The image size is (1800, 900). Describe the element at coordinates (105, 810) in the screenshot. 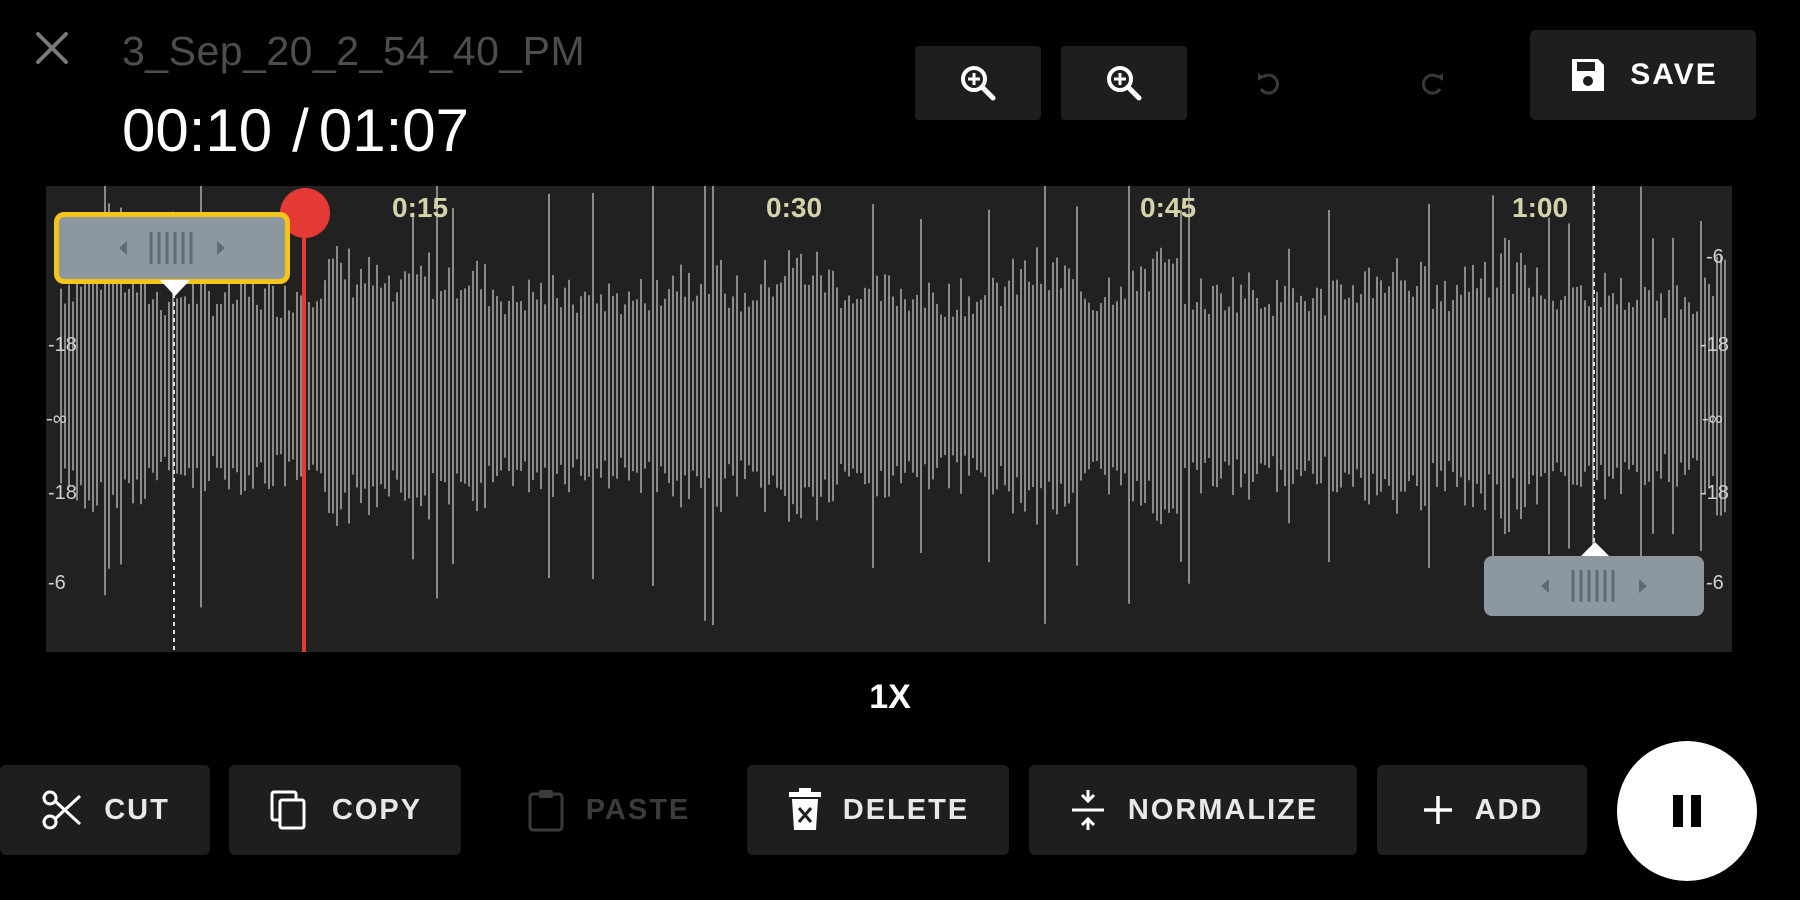

I see `cut-button: CUT` at that location.